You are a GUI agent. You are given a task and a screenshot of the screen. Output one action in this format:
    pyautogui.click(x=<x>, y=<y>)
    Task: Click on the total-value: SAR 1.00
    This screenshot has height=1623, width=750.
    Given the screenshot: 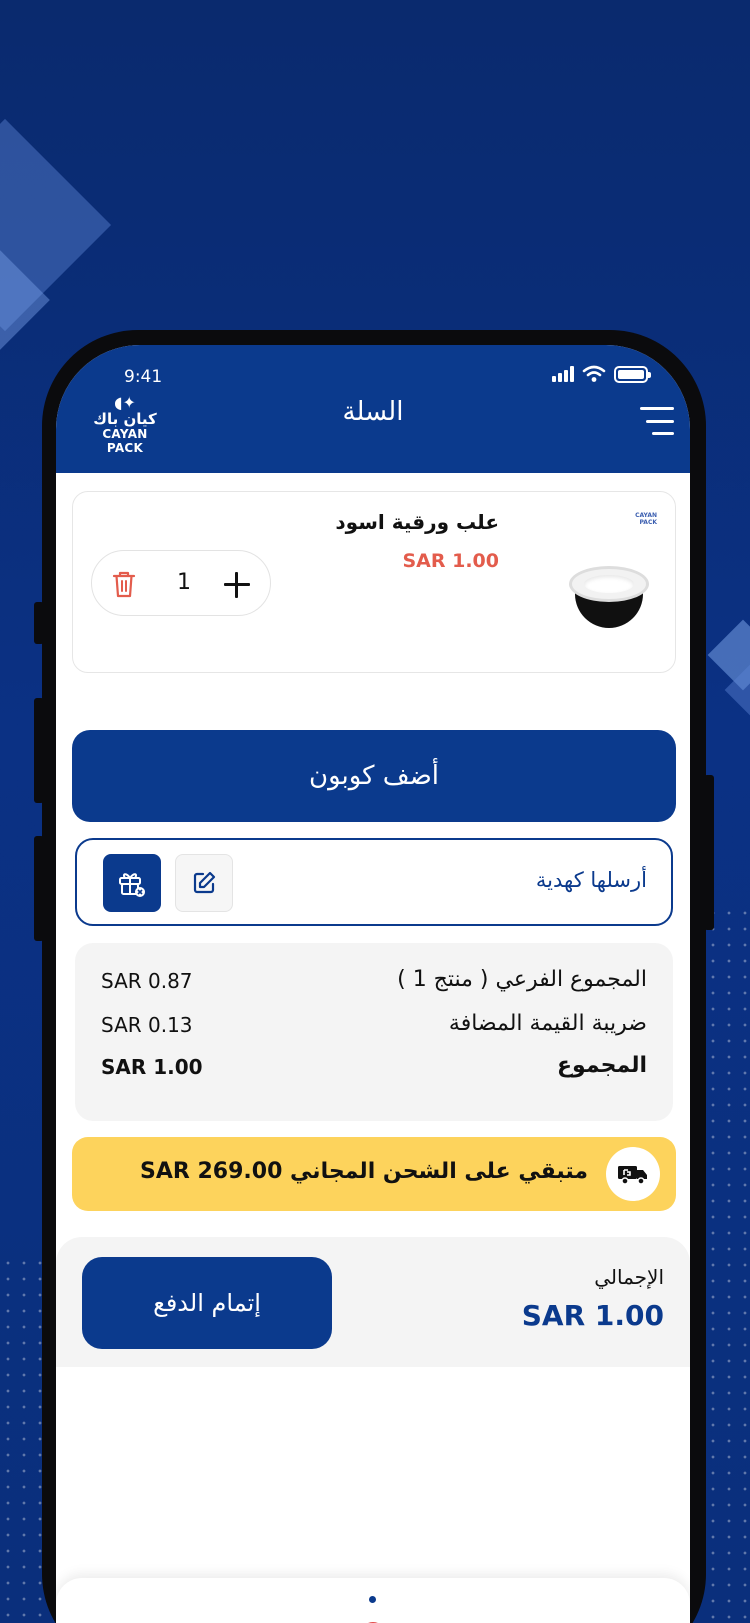 What is the action you would take?
    pyautogui.click(x=152, y=1067)
    